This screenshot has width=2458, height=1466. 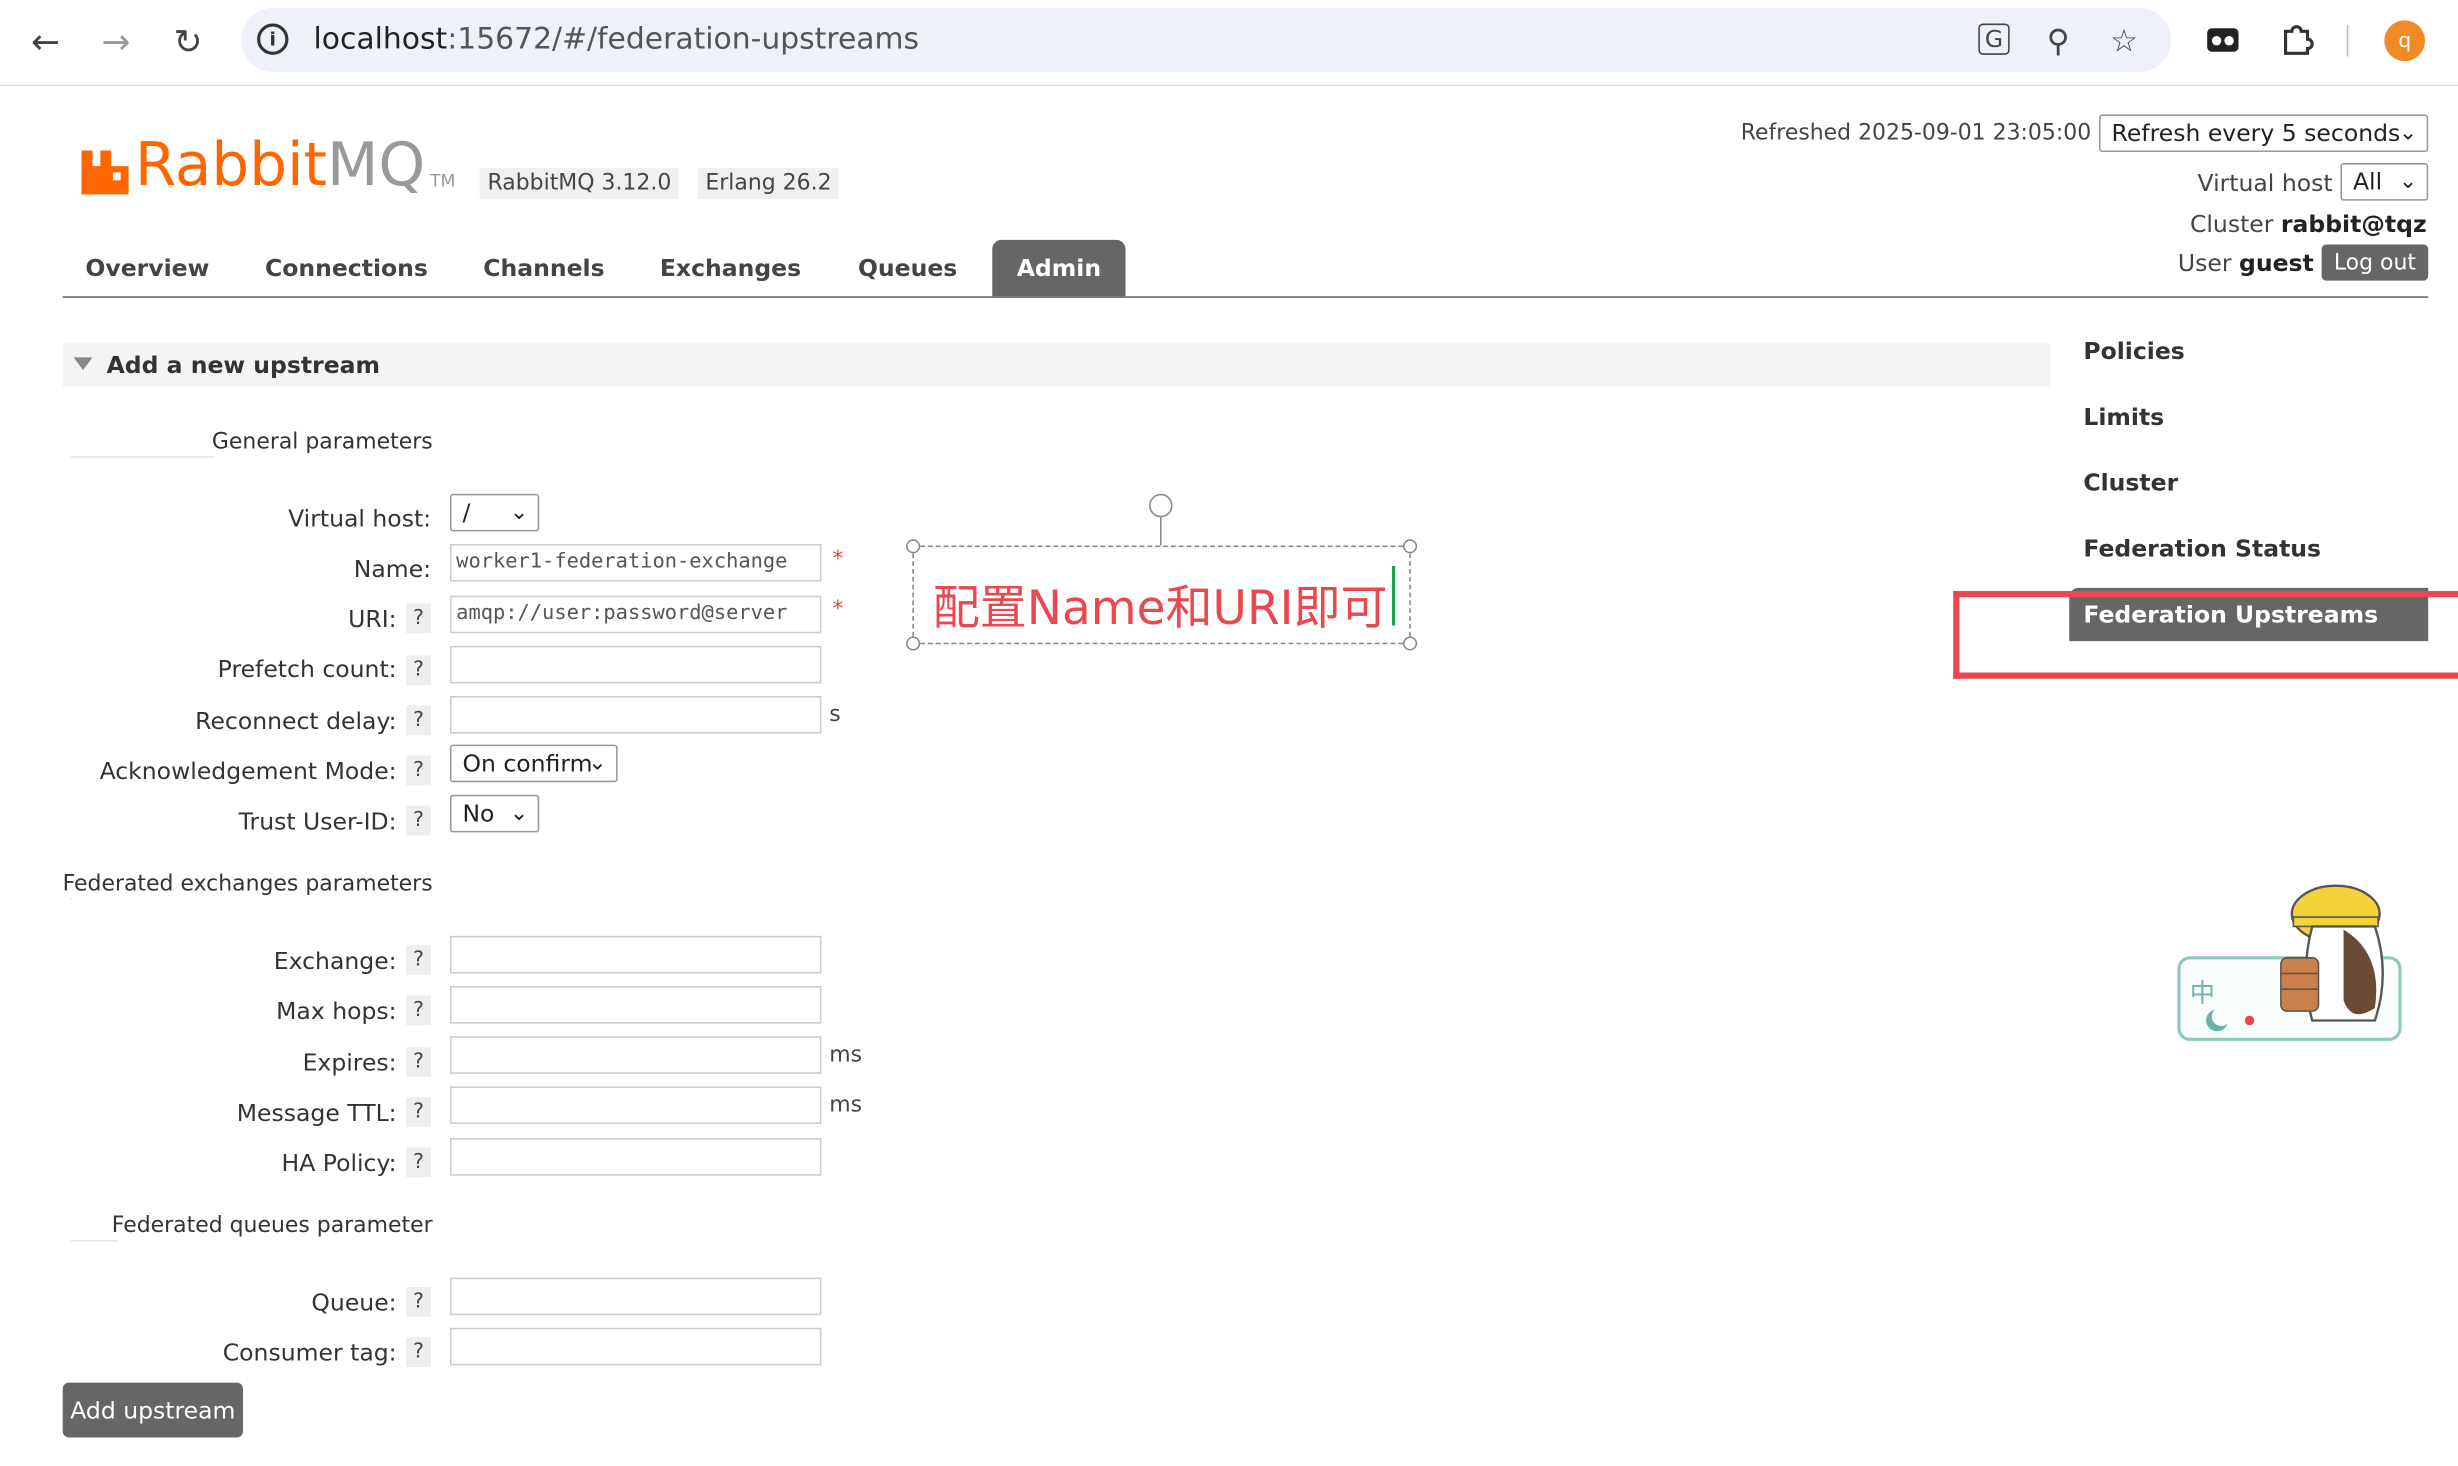 I want to click on sidebar-item-cluster: Cluster, so click(x=2130, y=483).